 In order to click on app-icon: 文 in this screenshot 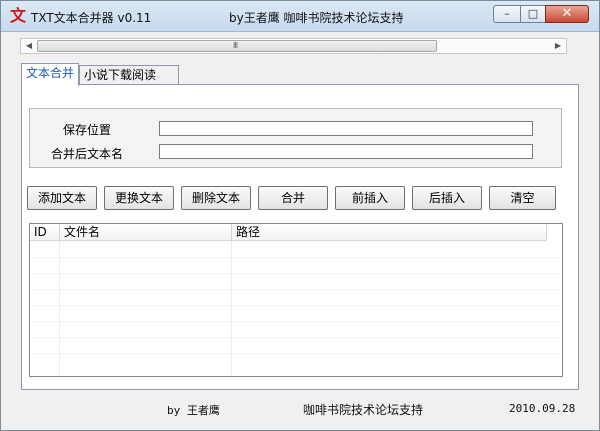, I will do `click(17, 15)`.